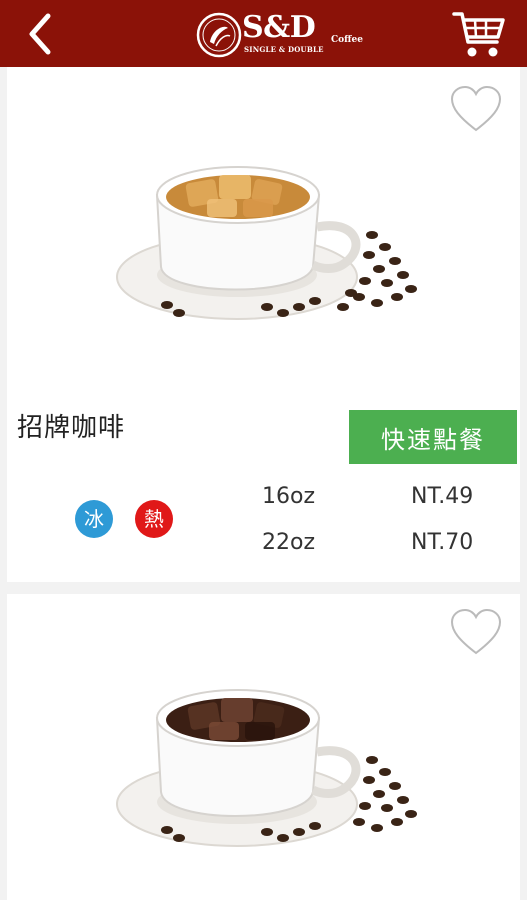  Describe the element at coordinates (442, 542) in the screenshot. I see `price-label: NT.70` at that location.